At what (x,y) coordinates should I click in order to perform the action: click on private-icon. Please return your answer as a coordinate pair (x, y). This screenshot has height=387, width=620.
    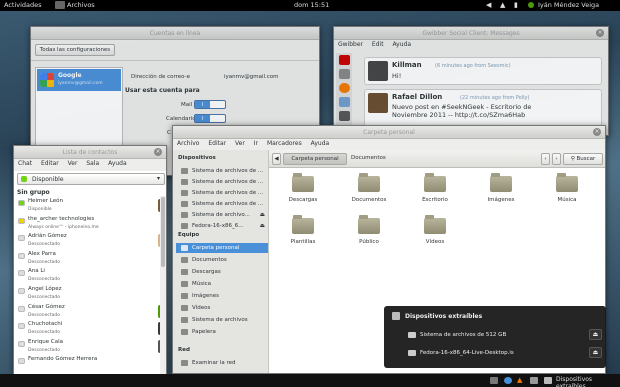
    Looking at the image, I should click on (344, 102).